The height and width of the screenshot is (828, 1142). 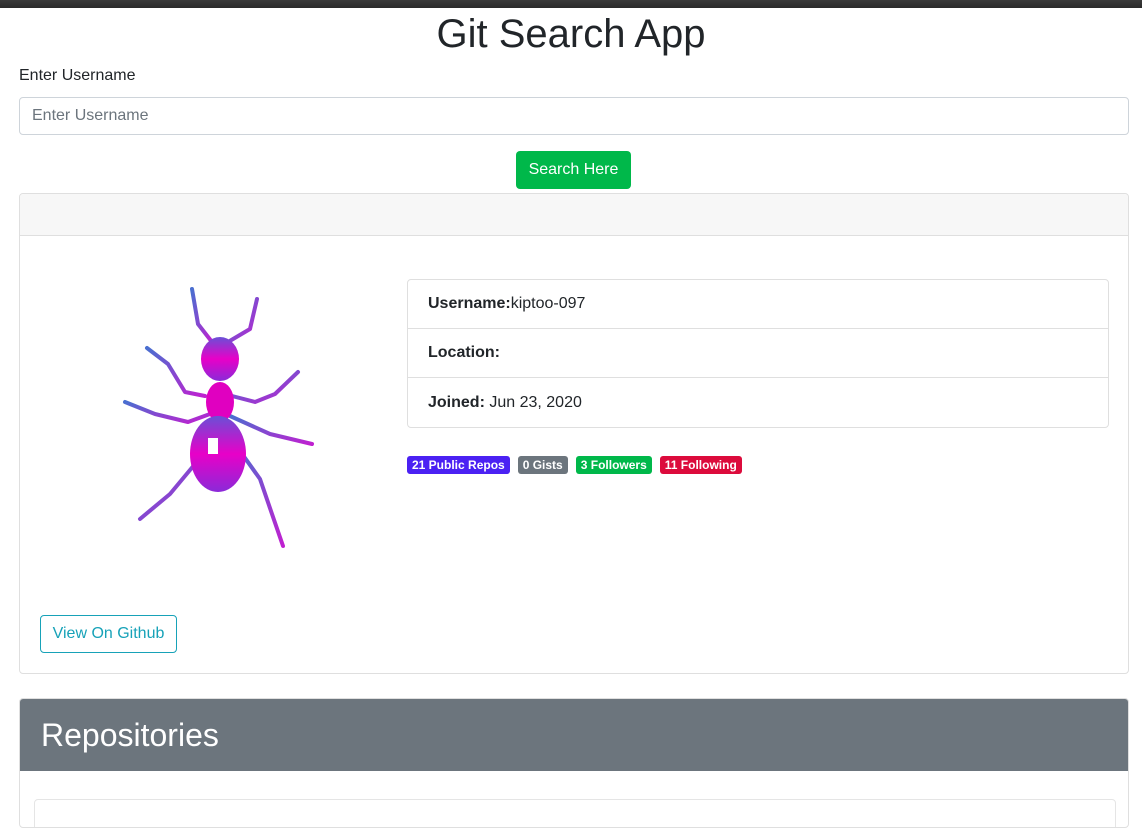 I want to click on badge-followers: 3 Followers, so click(x=613, y=465).